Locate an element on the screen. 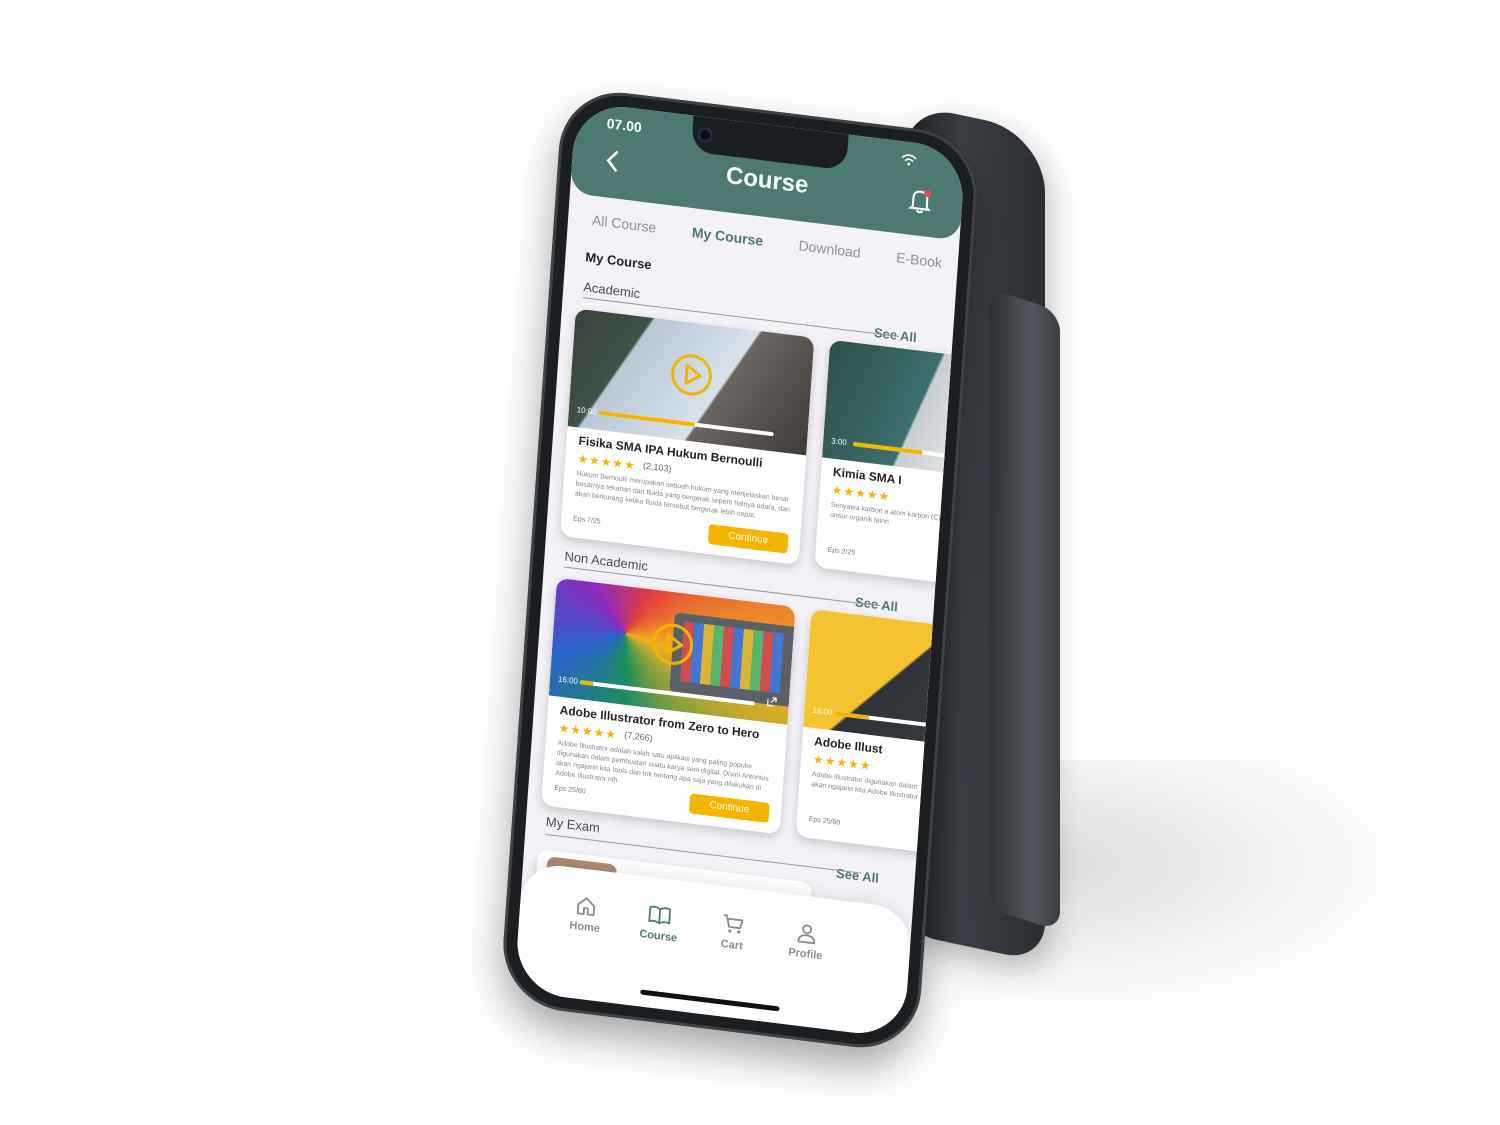  fullscreen-icon is located at coordinates (772, 701).